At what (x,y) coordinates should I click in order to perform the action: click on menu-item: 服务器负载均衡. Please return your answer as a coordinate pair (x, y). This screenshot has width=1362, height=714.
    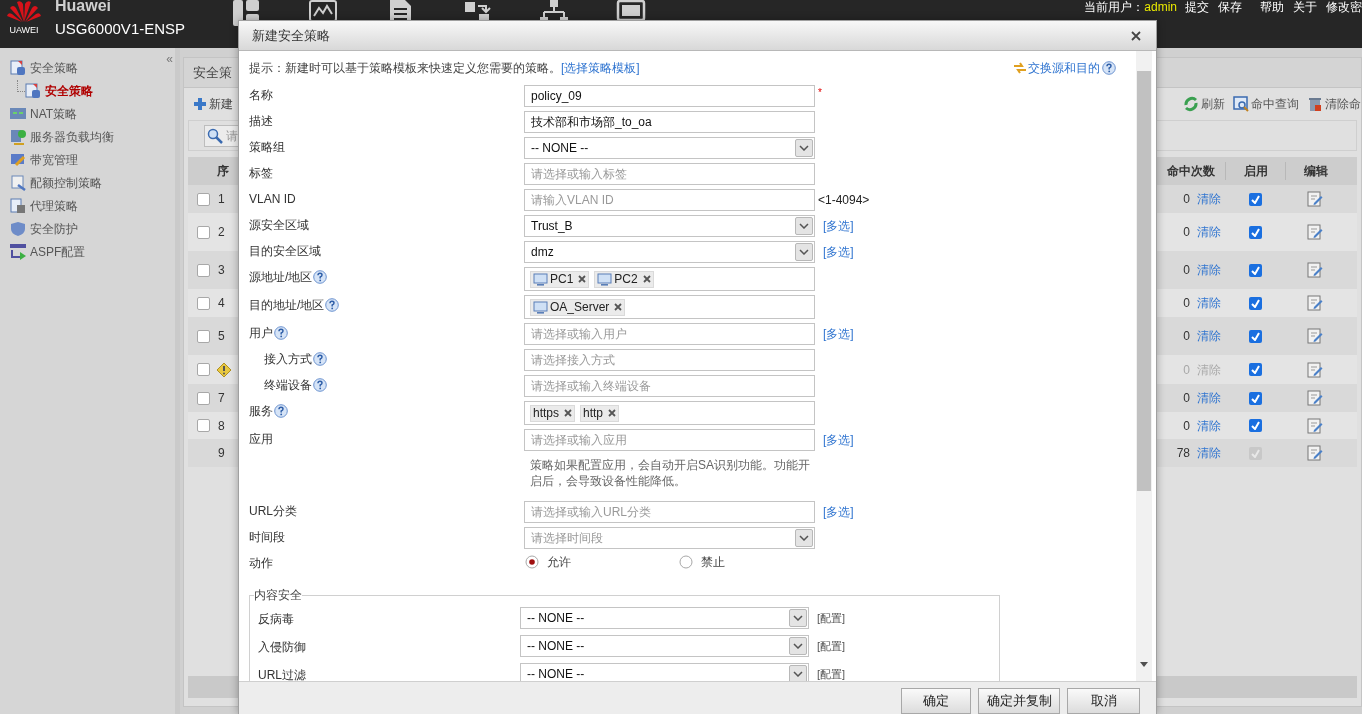
    Looking at the image, I should click on (72, 136).